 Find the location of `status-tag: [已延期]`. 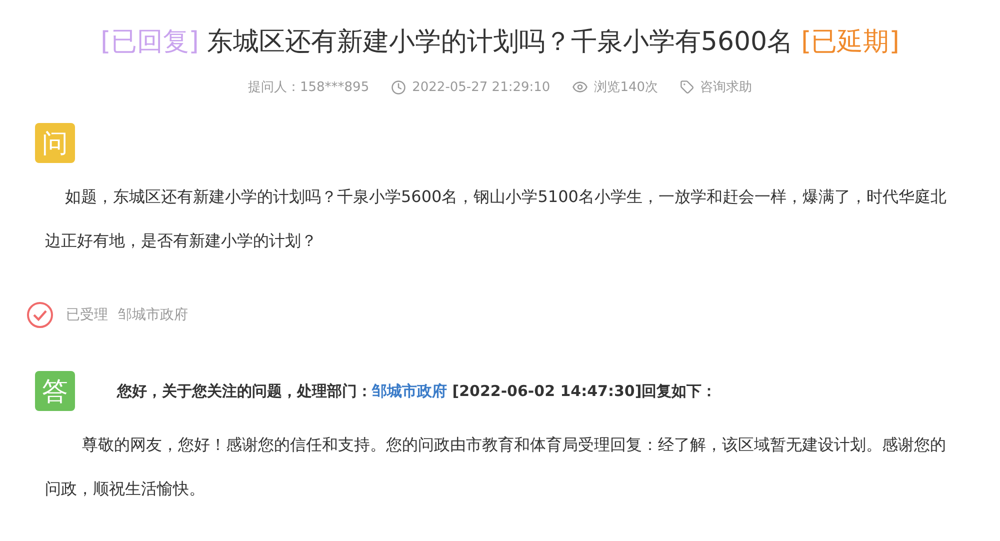

status-tag: [已延期] is located at coordinates (850, 42).